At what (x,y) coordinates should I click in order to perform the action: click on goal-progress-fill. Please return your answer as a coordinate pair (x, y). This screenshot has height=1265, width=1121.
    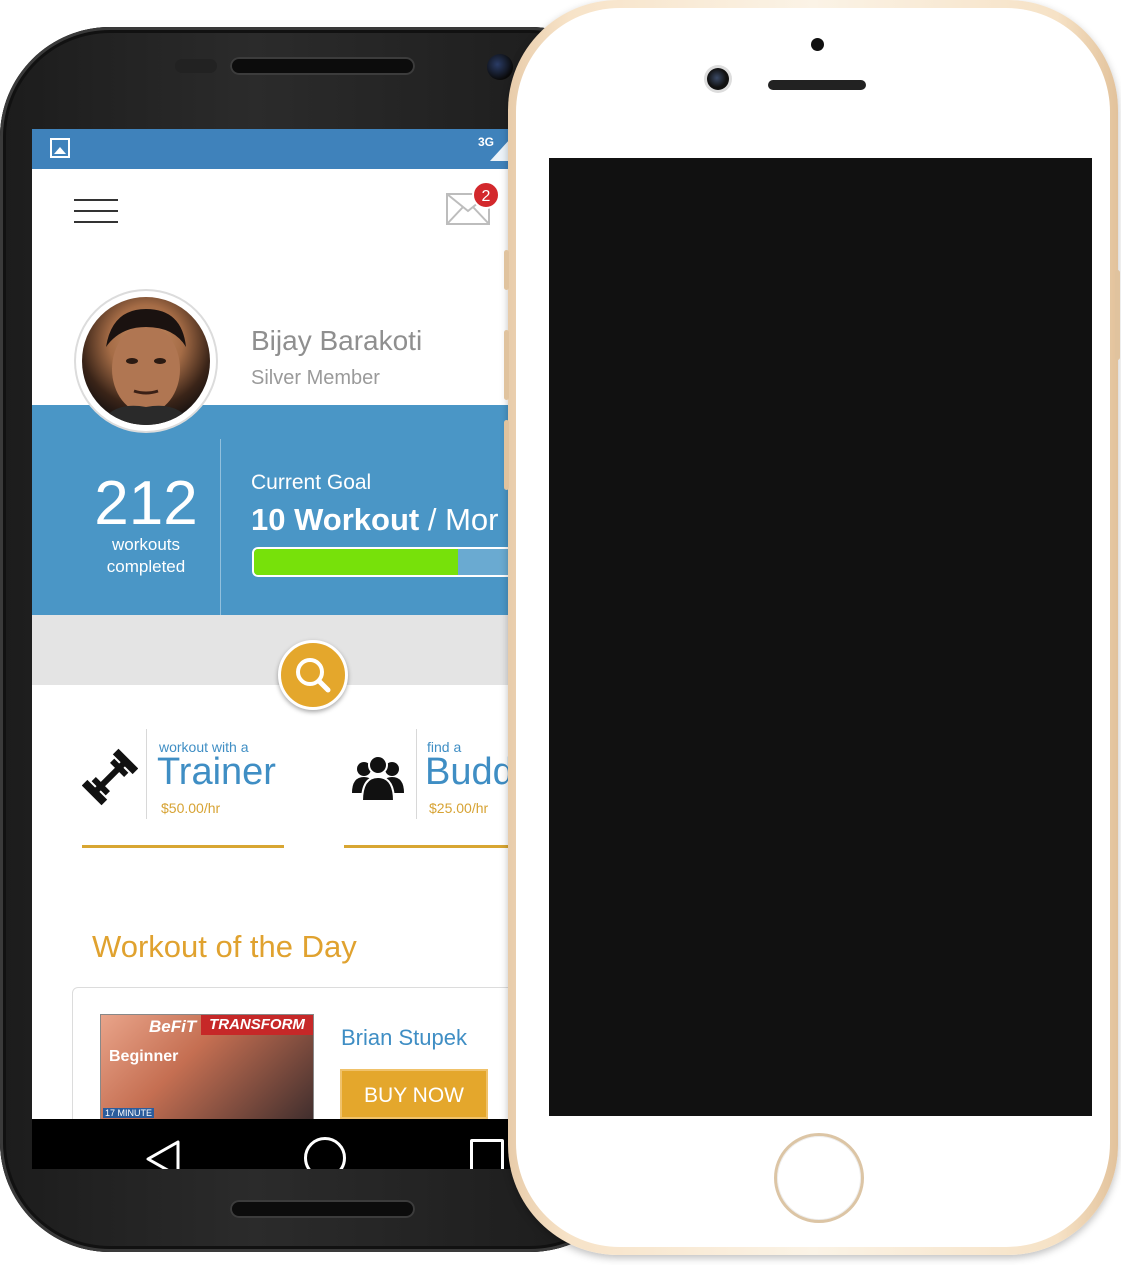
    Looking at the image, I should click on (356, 562).